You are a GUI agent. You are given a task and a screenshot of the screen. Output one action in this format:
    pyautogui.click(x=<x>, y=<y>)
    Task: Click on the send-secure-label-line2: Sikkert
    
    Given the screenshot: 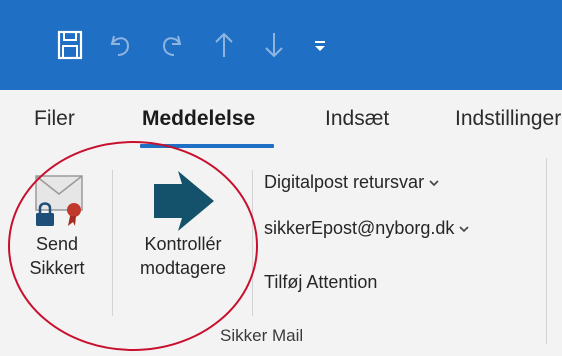 What is the action you would take?
    pyautogui.click(x=57, y=268)
    